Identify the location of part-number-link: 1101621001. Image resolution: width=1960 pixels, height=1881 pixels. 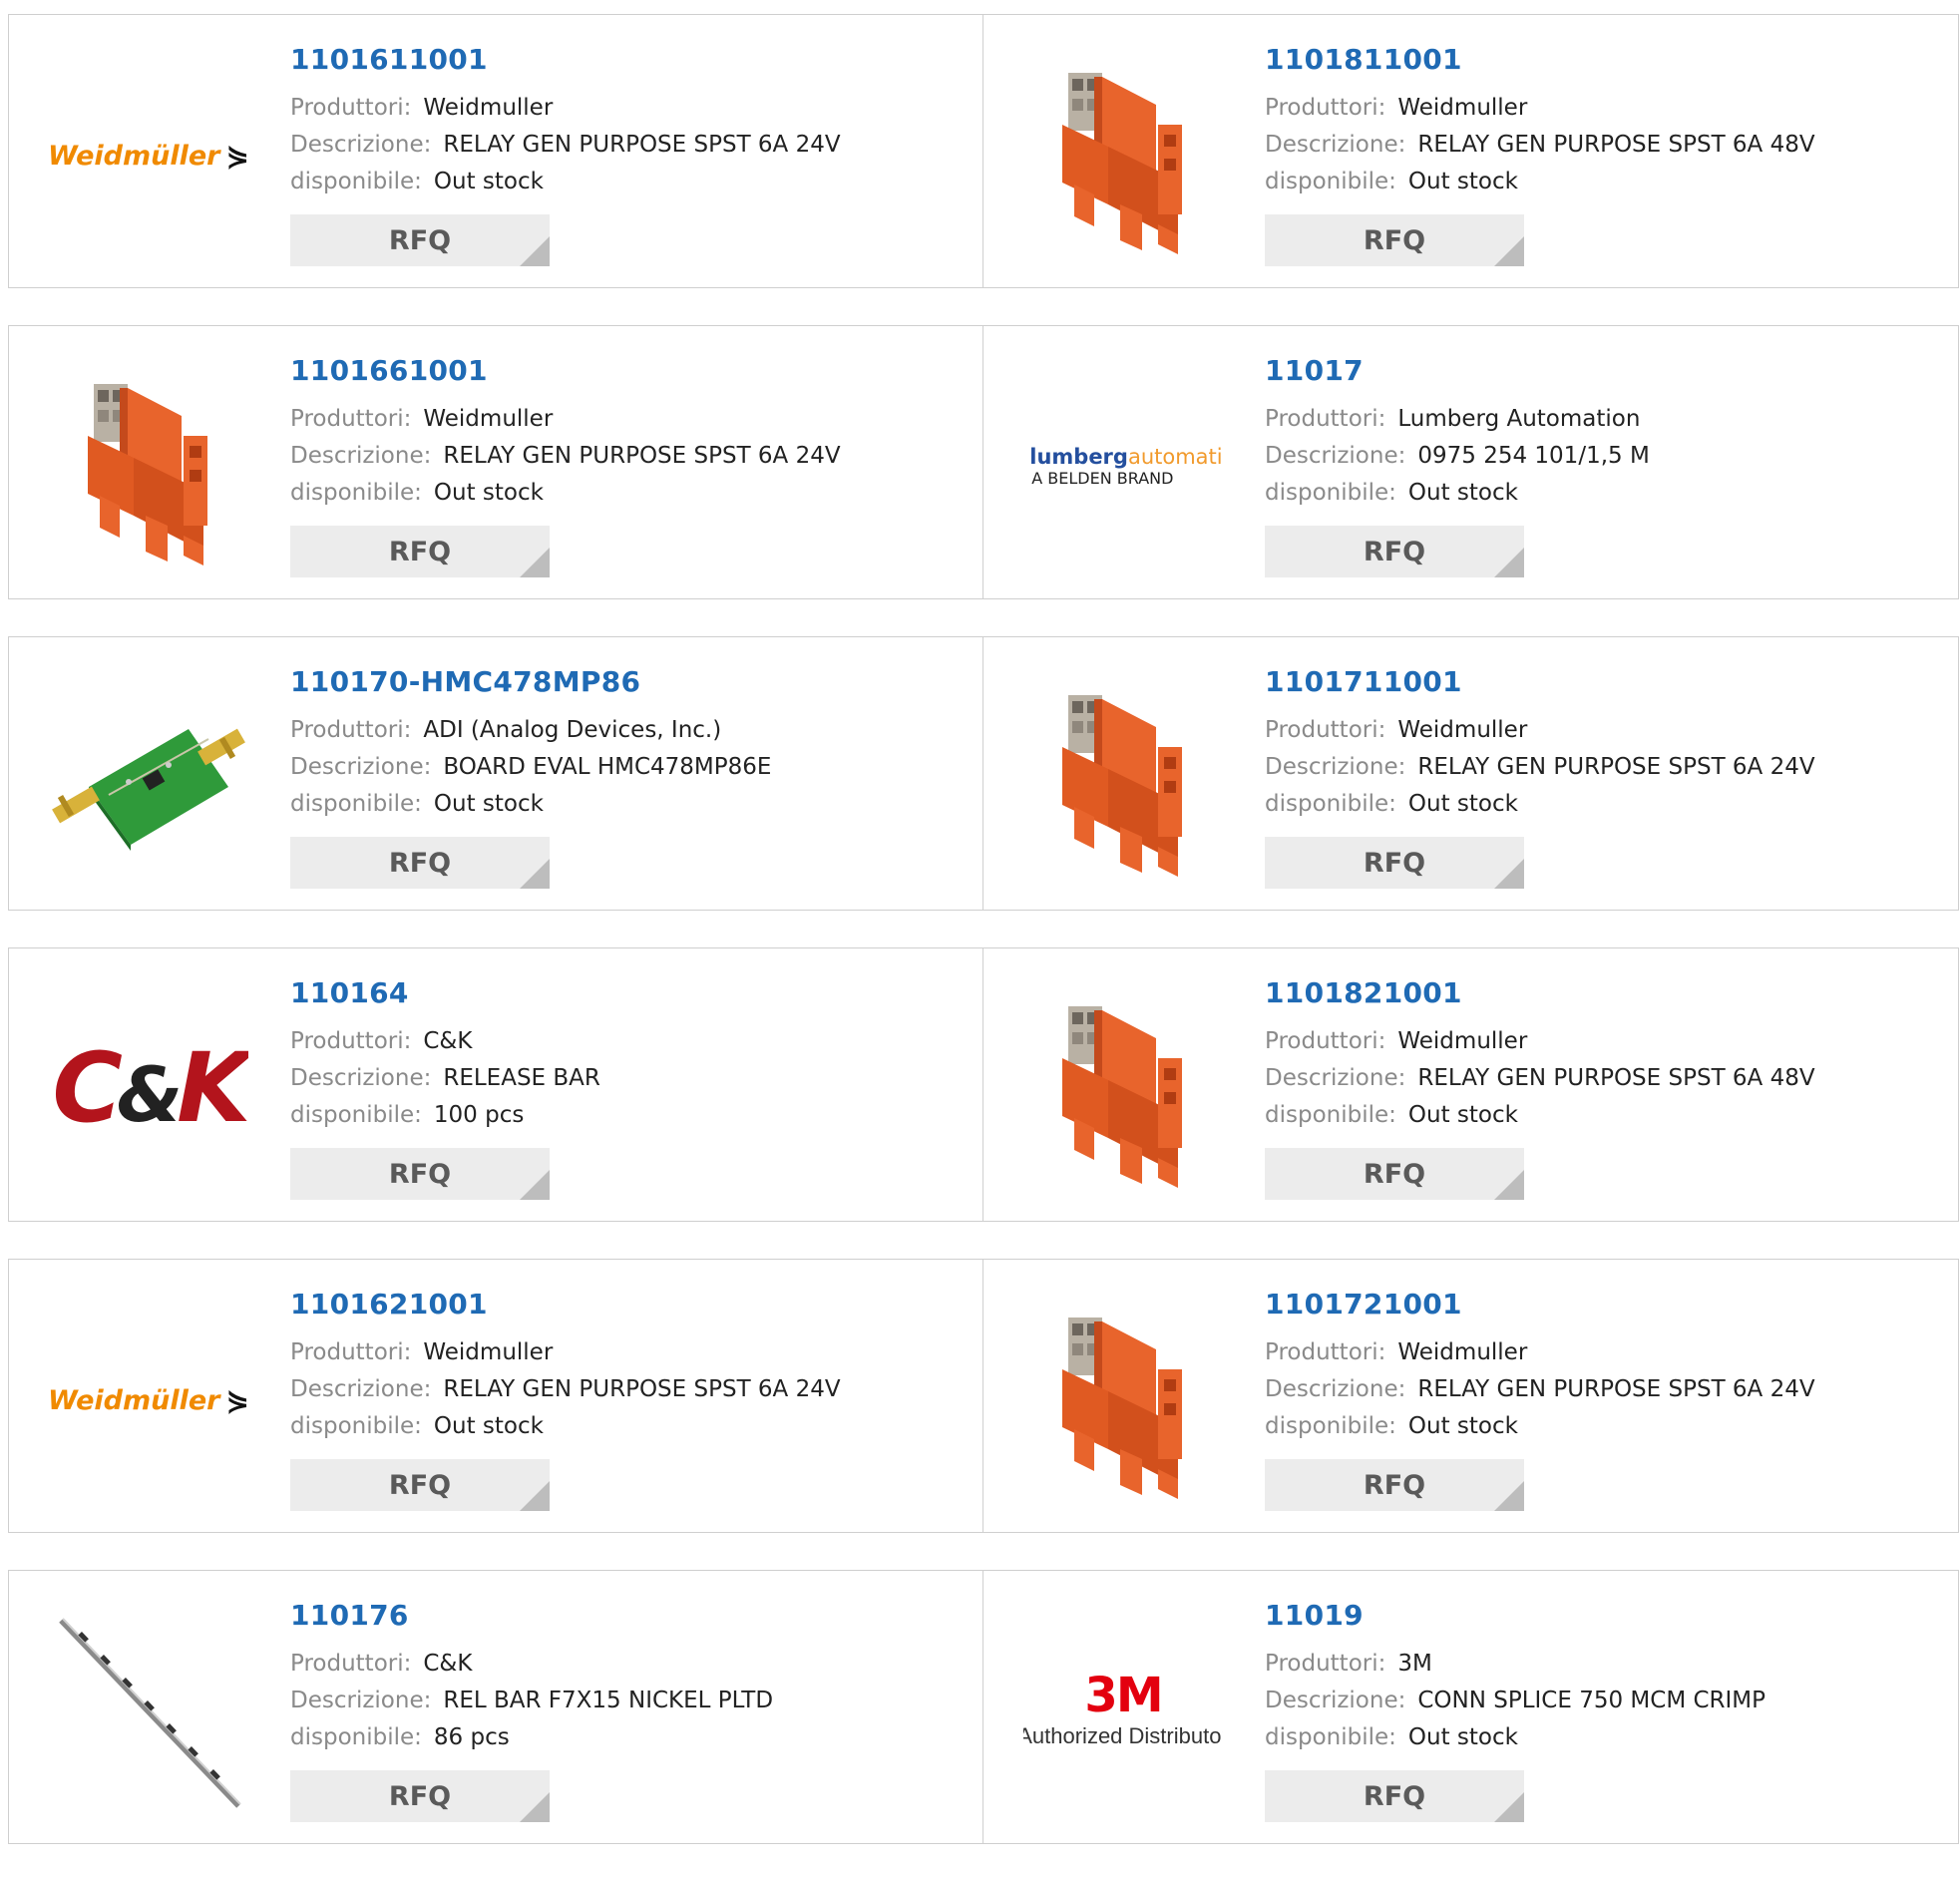
(566, 1304).